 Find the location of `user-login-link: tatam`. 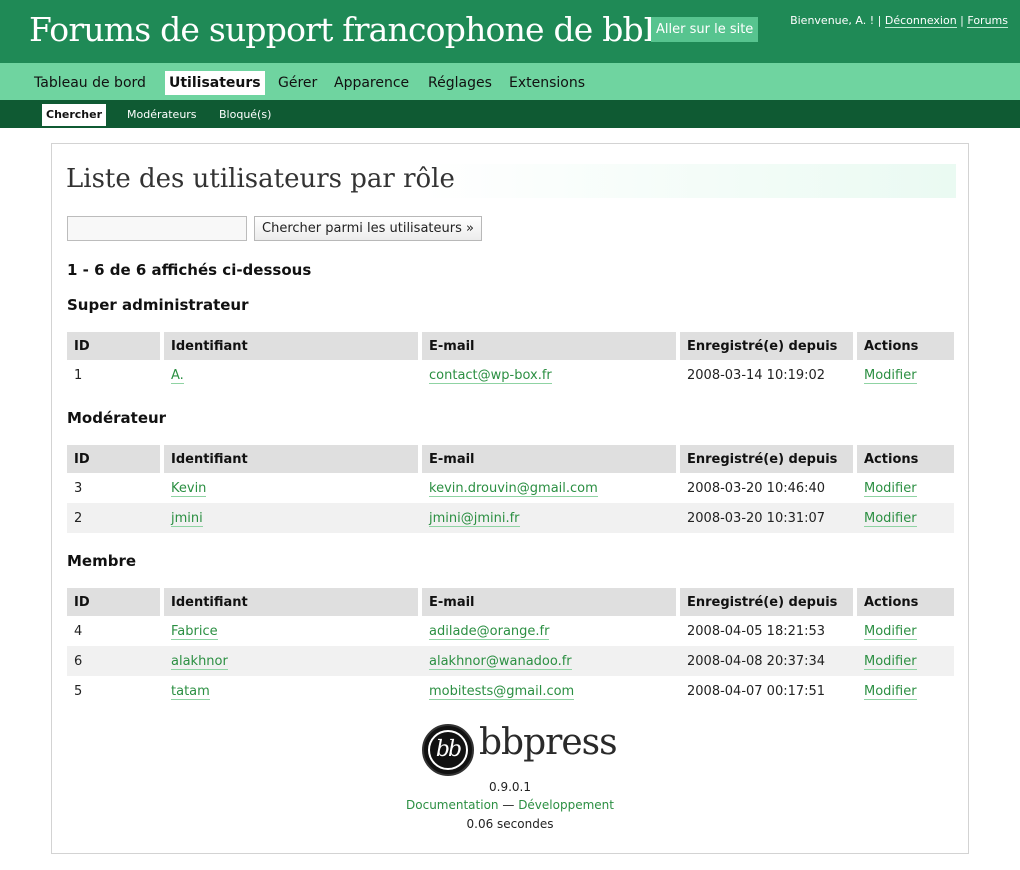

user-login-link: tatam is located at coordinates (190, 691).